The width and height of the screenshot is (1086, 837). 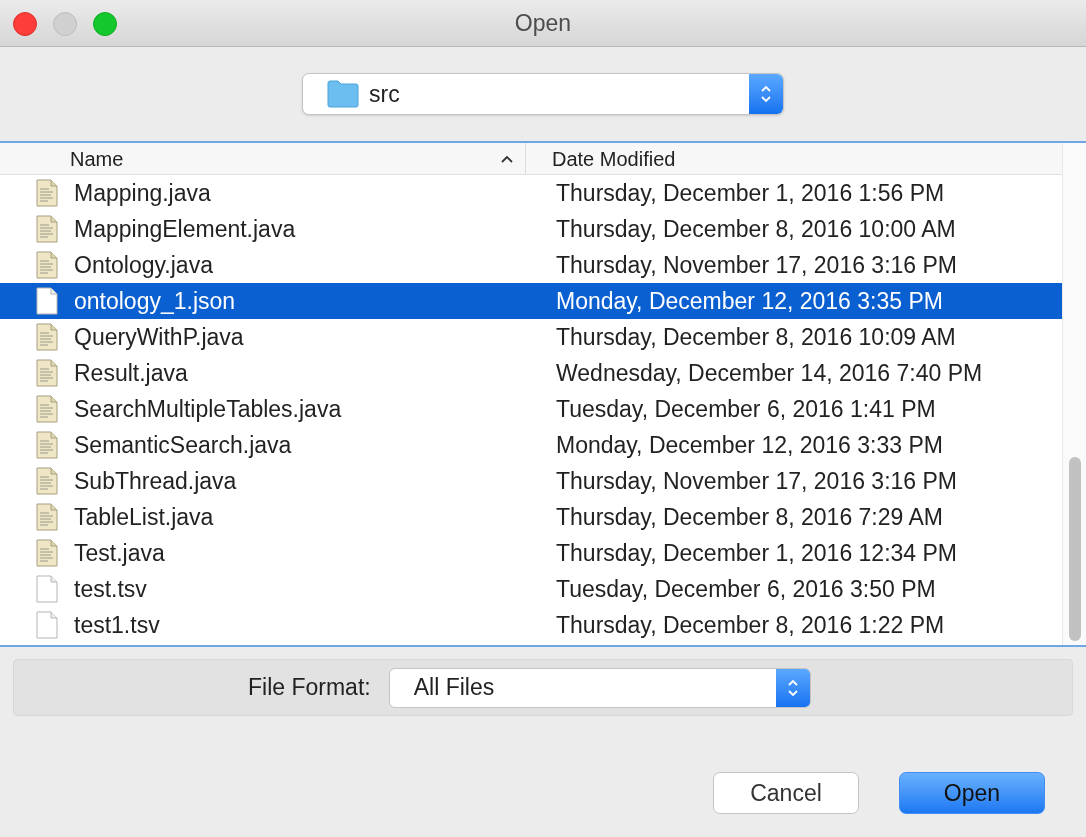 What do you see at coordinates (1074, 394) in the screenshot?
I see `scrollbar` at bounding box center [1074, 394].